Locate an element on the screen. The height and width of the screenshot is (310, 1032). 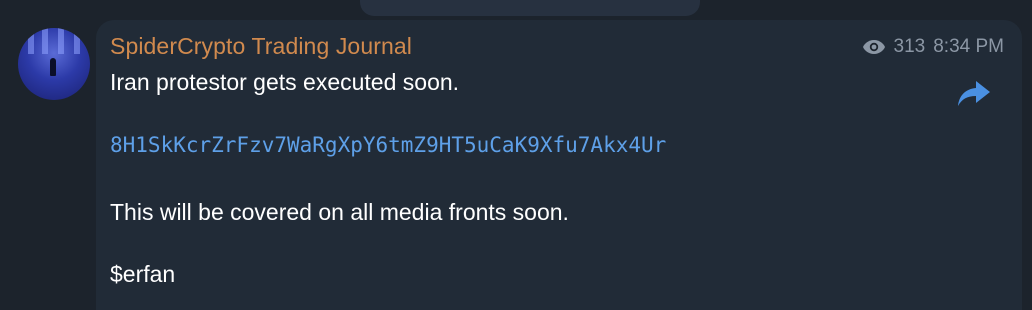
previous-message-edge is located at coordinates (530, 8).